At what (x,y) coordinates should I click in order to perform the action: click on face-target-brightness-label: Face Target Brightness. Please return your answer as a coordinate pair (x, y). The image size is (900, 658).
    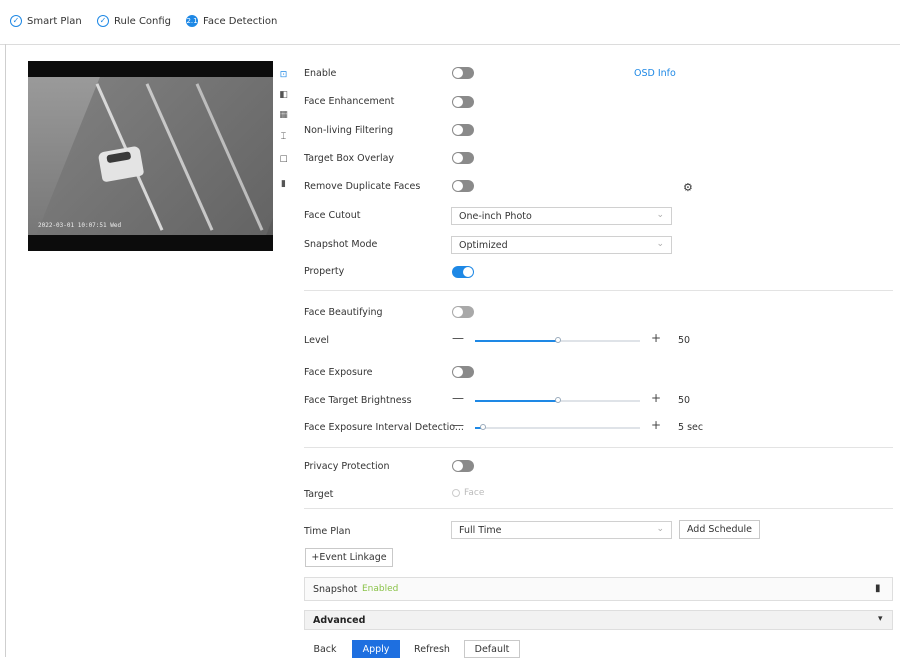
    Looking at the image, I should click on (358, 400).